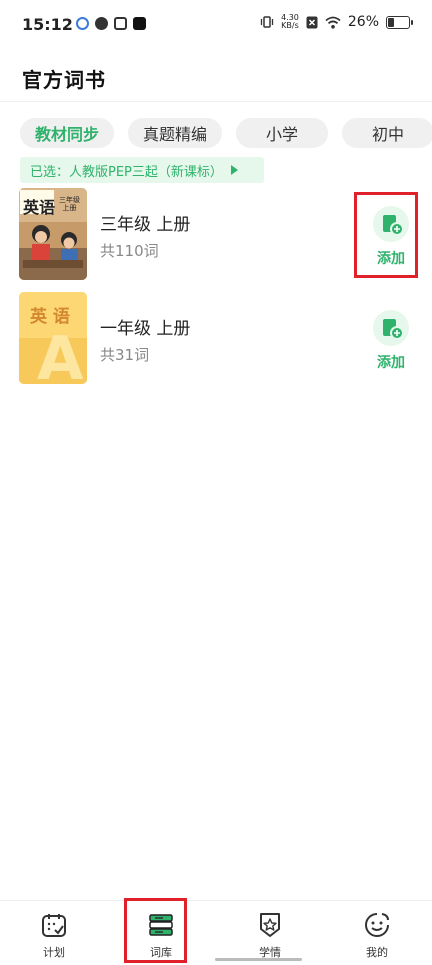  Describe the element at coordinates (120, 23) in the screenshot. I see `notification-inbox-icon` at that location.